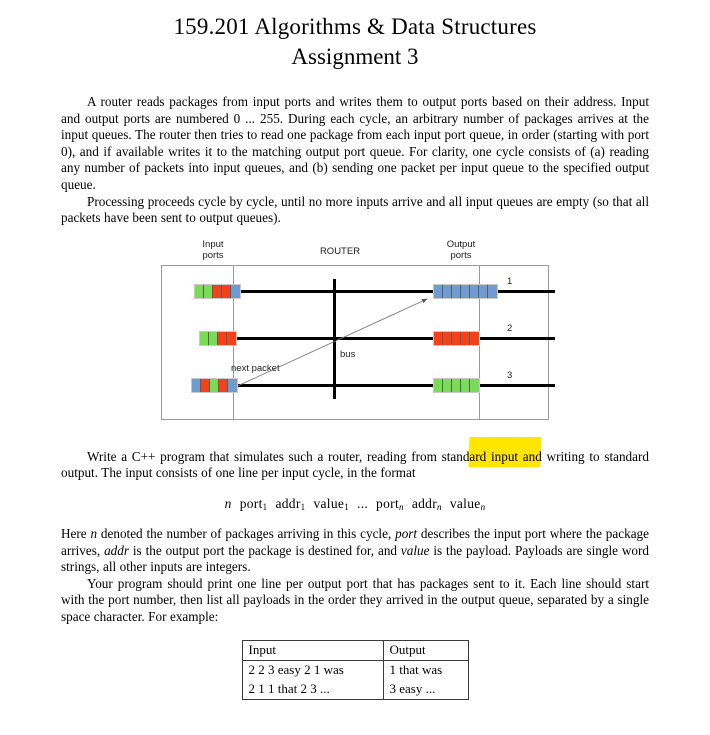  Describe the element at coordinates (331, 503) in the screenshot. I see `formula-value-1: value1` at that location.